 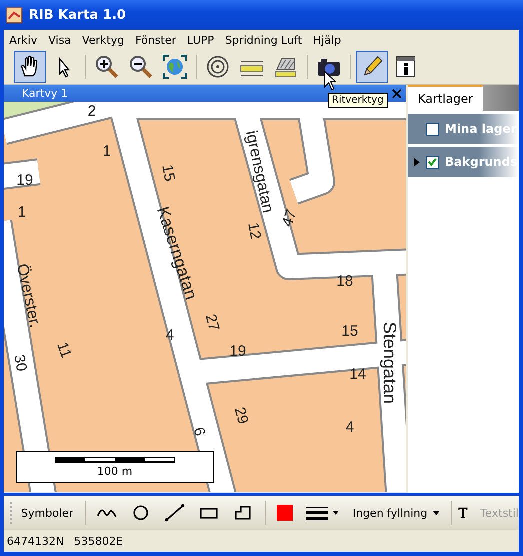 What do you see at coordinates (28, 296) in the screenshot?
I see `street-name: Överster.` at bounding box center [28, 296].